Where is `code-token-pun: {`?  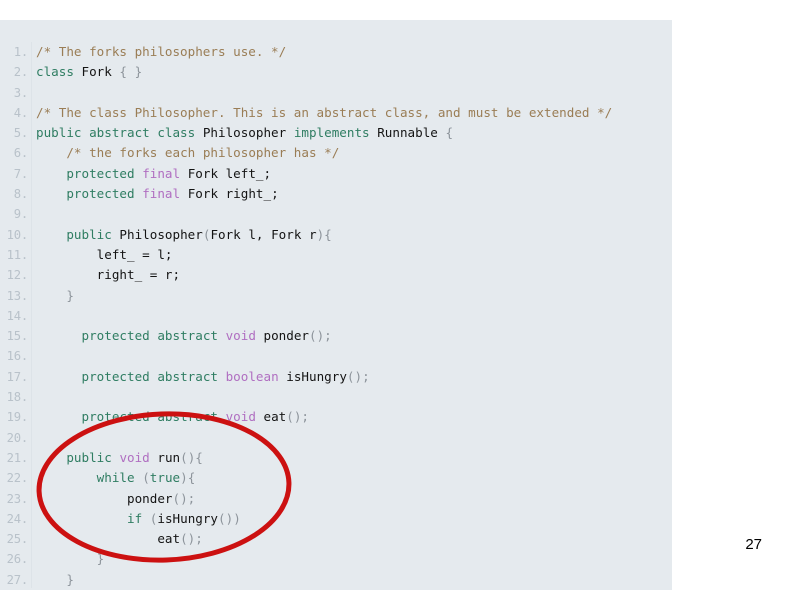 code-token-pun: { is located at coordinates (449, 133).